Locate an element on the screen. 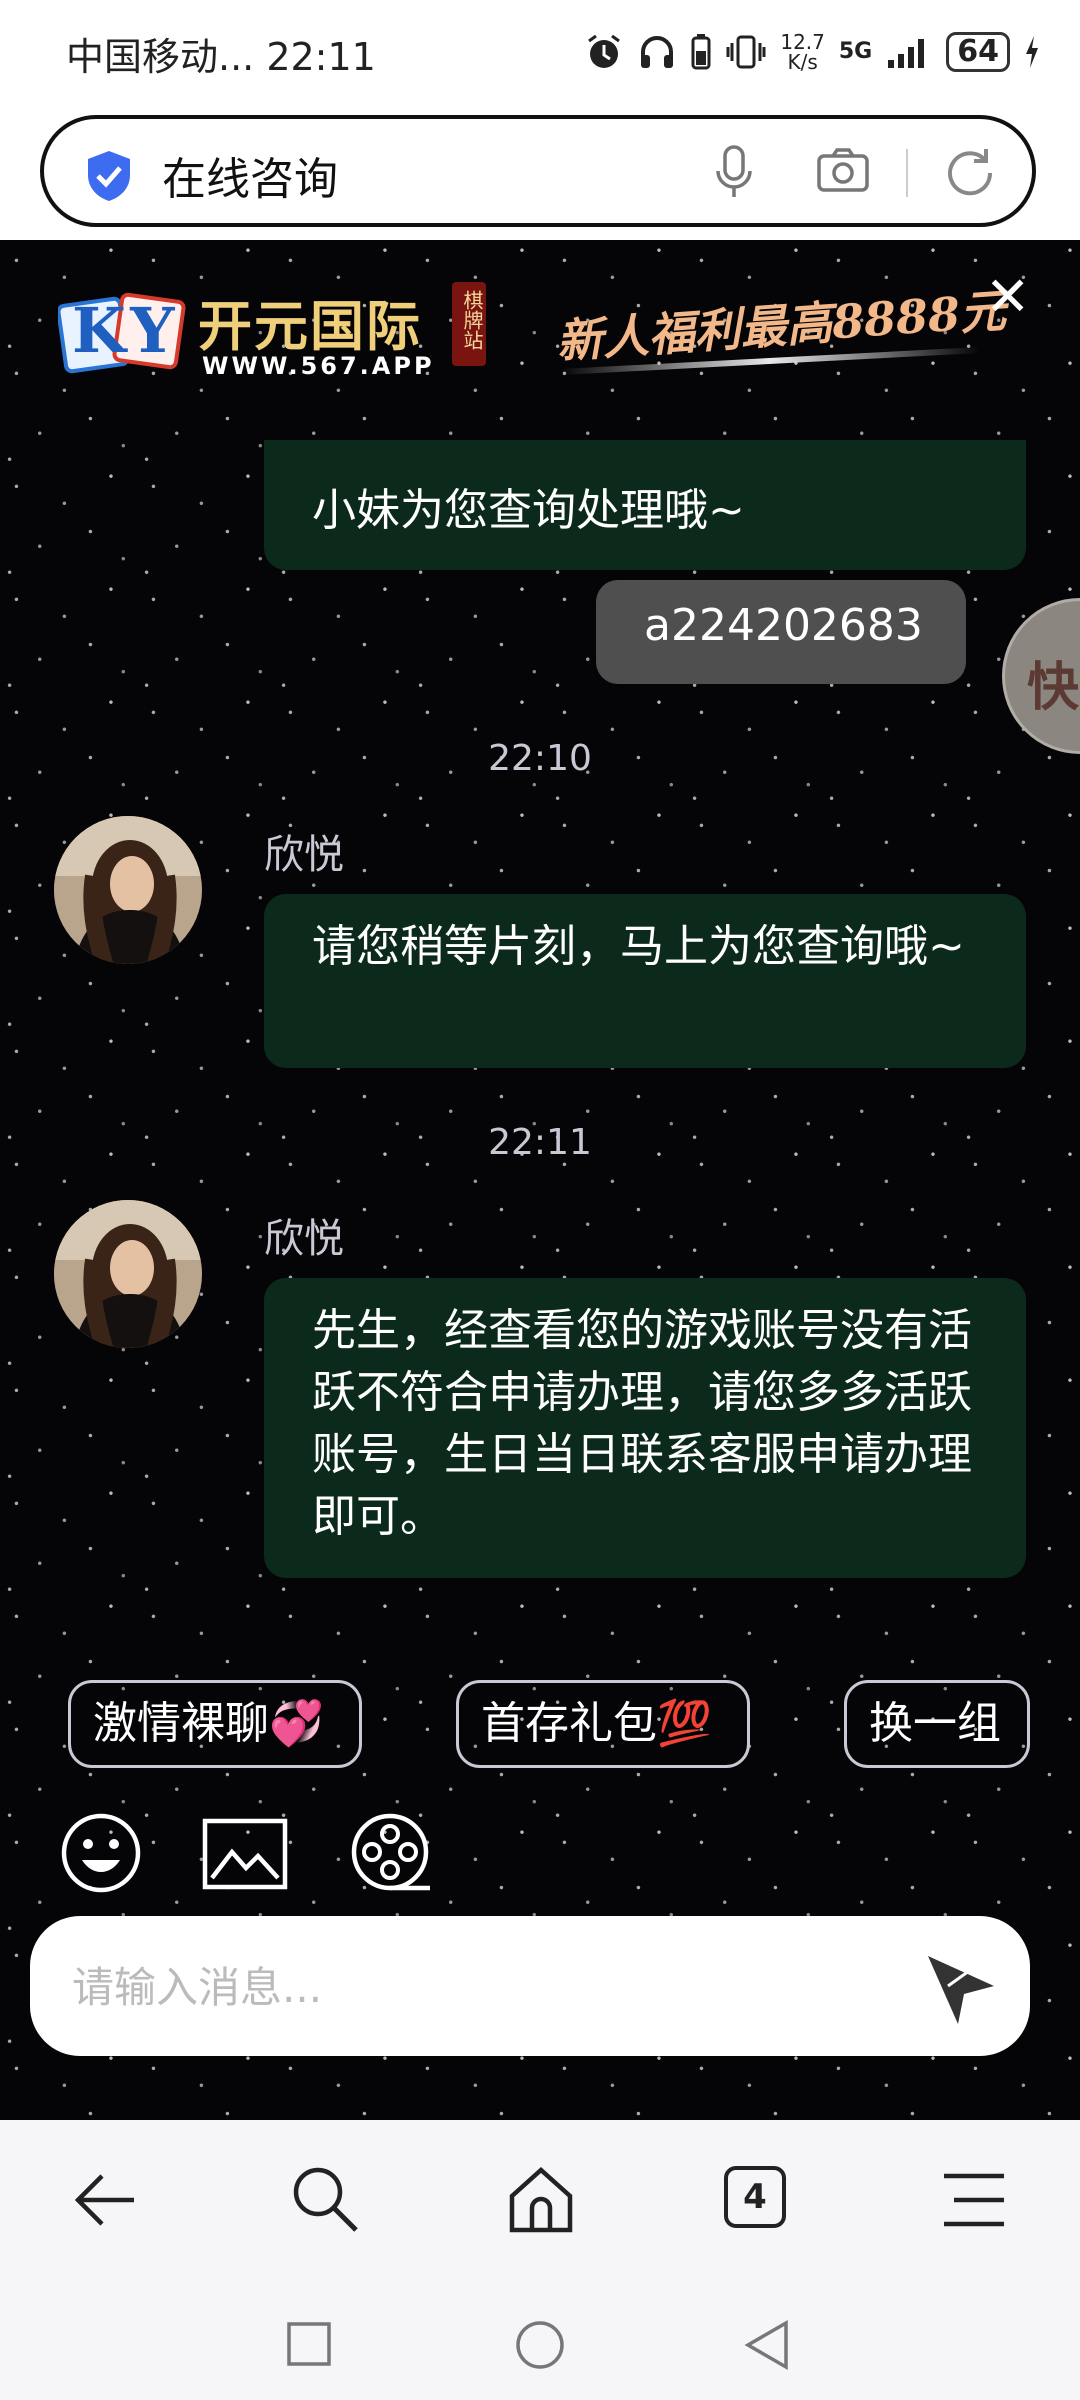  status-bar: 中国移动... 22:11 12.7 K/s 5G 64 is located at coordinates (540, 55).